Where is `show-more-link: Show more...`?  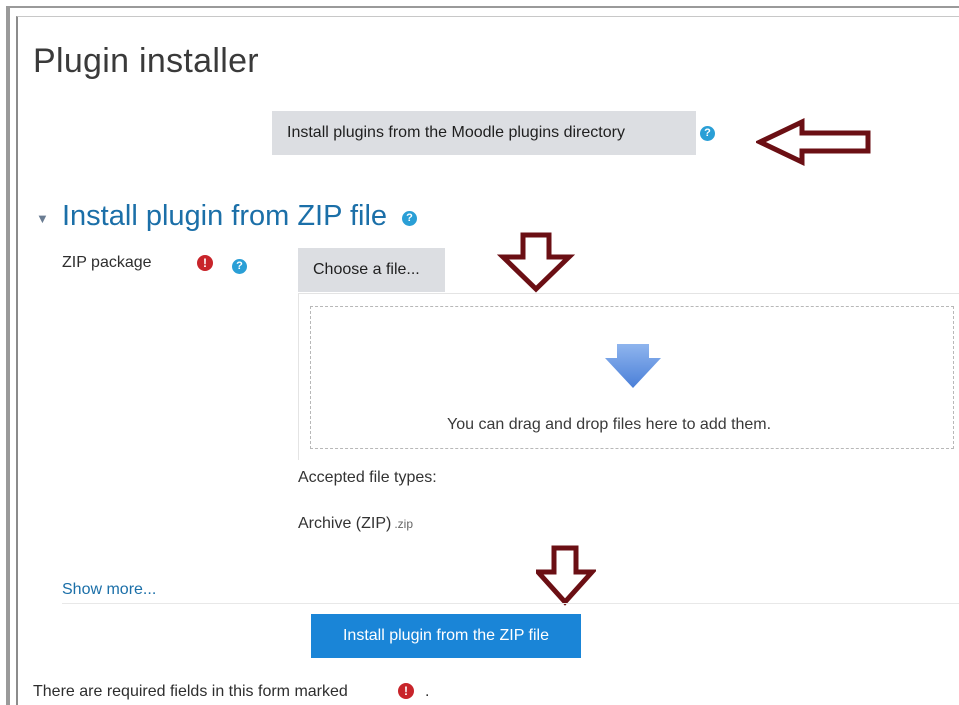
show-more-link: Show more... is located at coordinates (109, 590).